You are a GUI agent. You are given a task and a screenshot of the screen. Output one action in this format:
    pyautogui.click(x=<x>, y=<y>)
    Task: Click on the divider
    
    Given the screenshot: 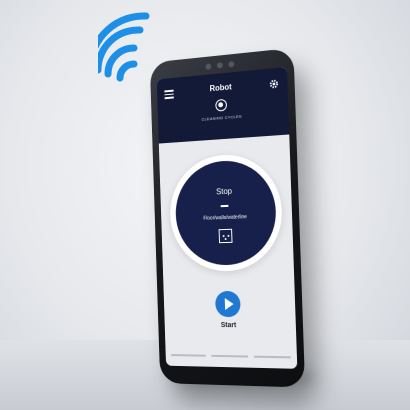 What is the action you would take?
    pyautogui.click(x=224, y=206)
    